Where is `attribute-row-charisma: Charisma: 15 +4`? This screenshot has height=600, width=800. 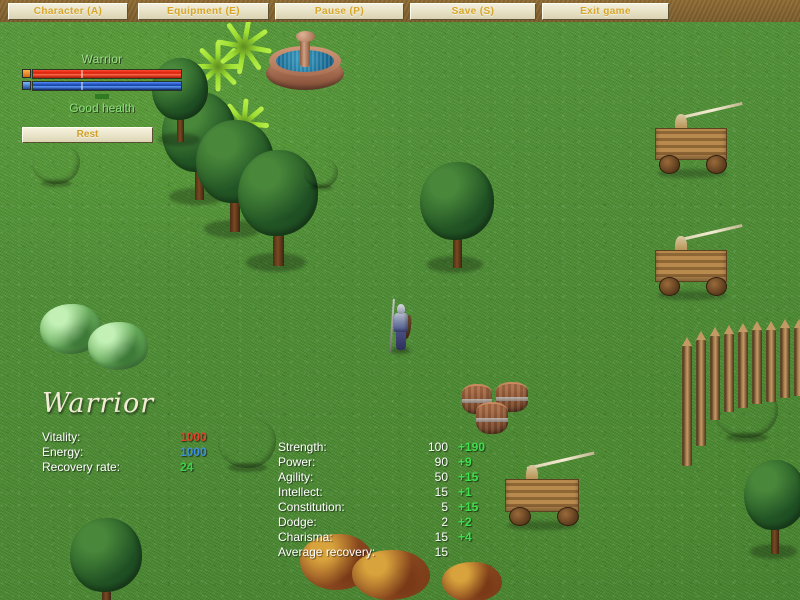
attribute-row-charisma: Charisma: 15 +4 is located at coordinates (413, 537).